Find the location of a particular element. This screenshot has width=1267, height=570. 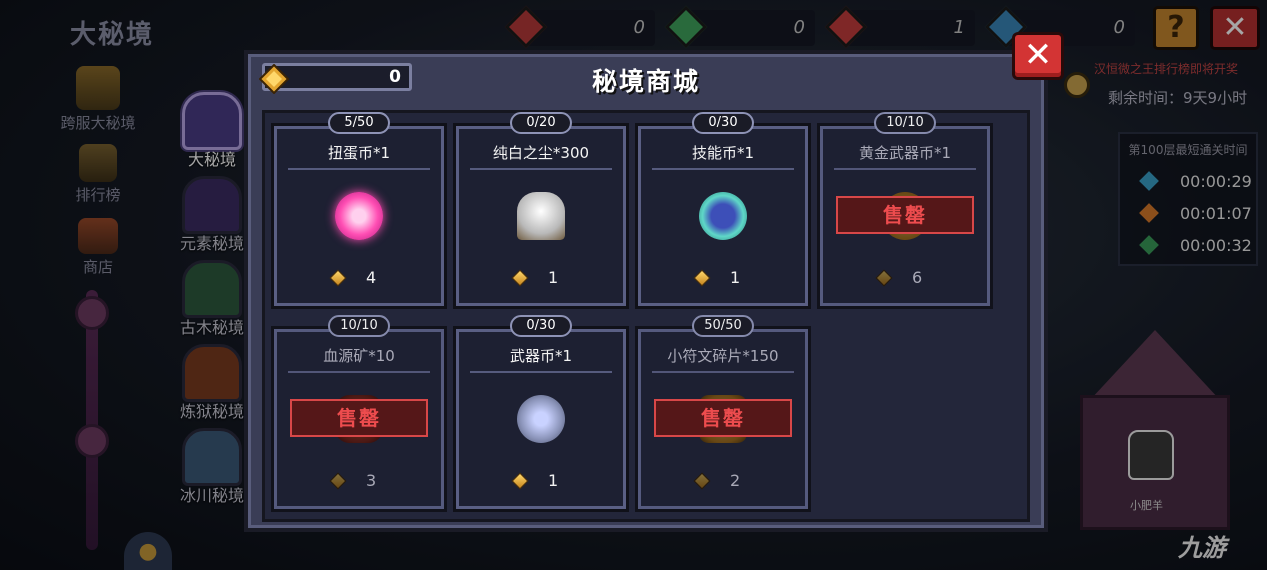

white-dust-icon is located at coordinates (541, 216).